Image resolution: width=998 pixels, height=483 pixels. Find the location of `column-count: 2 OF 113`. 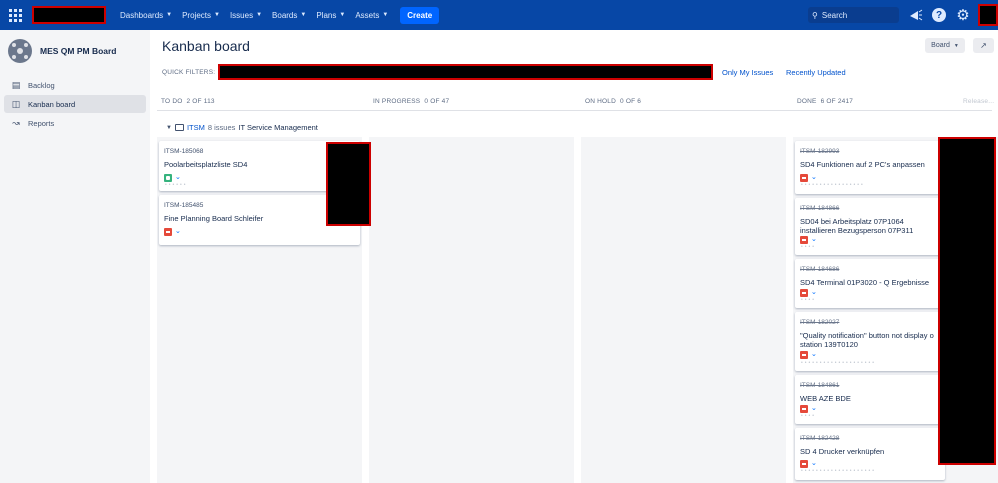

column-count: 2 OF 113 is located at coordinates (200, 101).